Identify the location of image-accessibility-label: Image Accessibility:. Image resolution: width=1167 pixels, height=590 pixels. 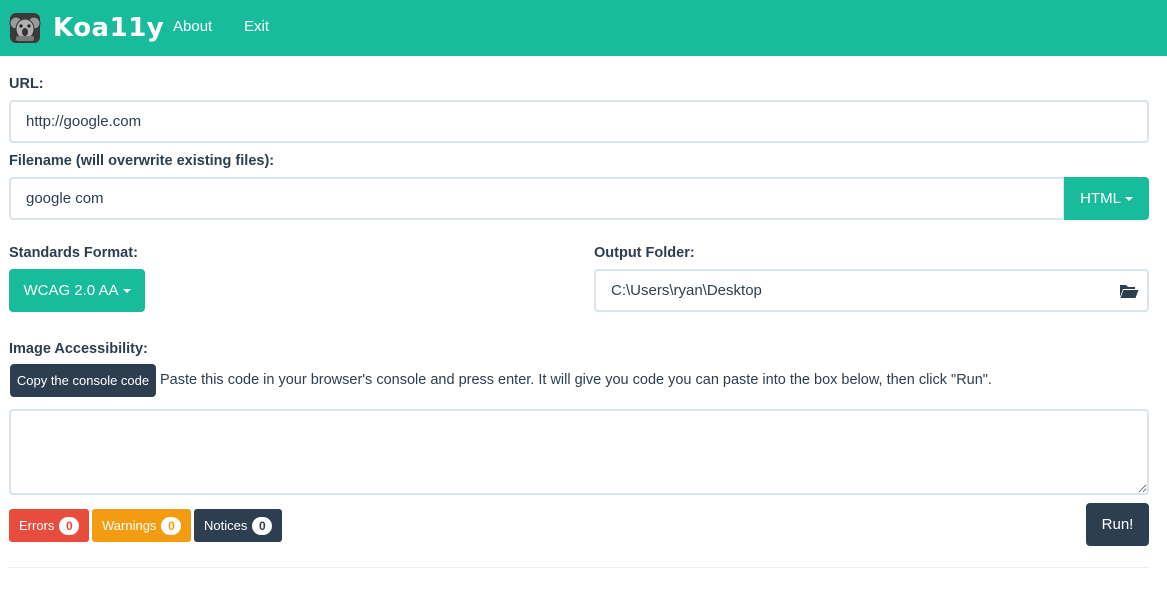
(78, 349).